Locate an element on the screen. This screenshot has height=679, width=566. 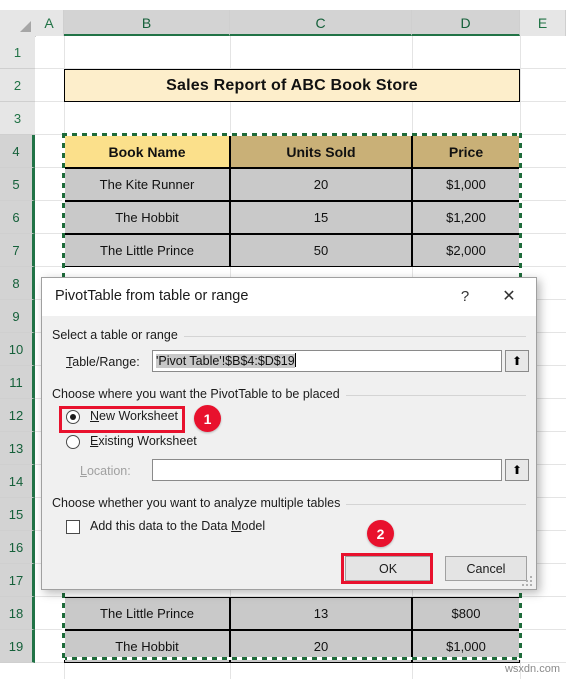
table-row: 13 is located at coordinates (321, 613).